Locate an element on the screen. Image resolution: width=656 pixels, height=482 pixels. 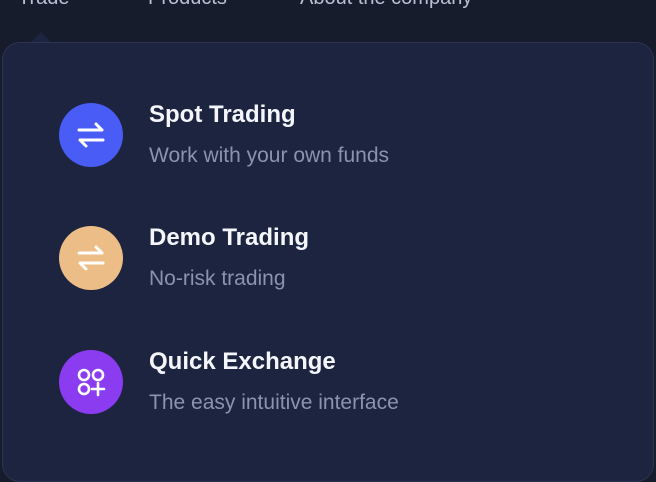
menu-item-spot-trading: Spot Trading Work with your own funds is located at coordinates (339, 141).